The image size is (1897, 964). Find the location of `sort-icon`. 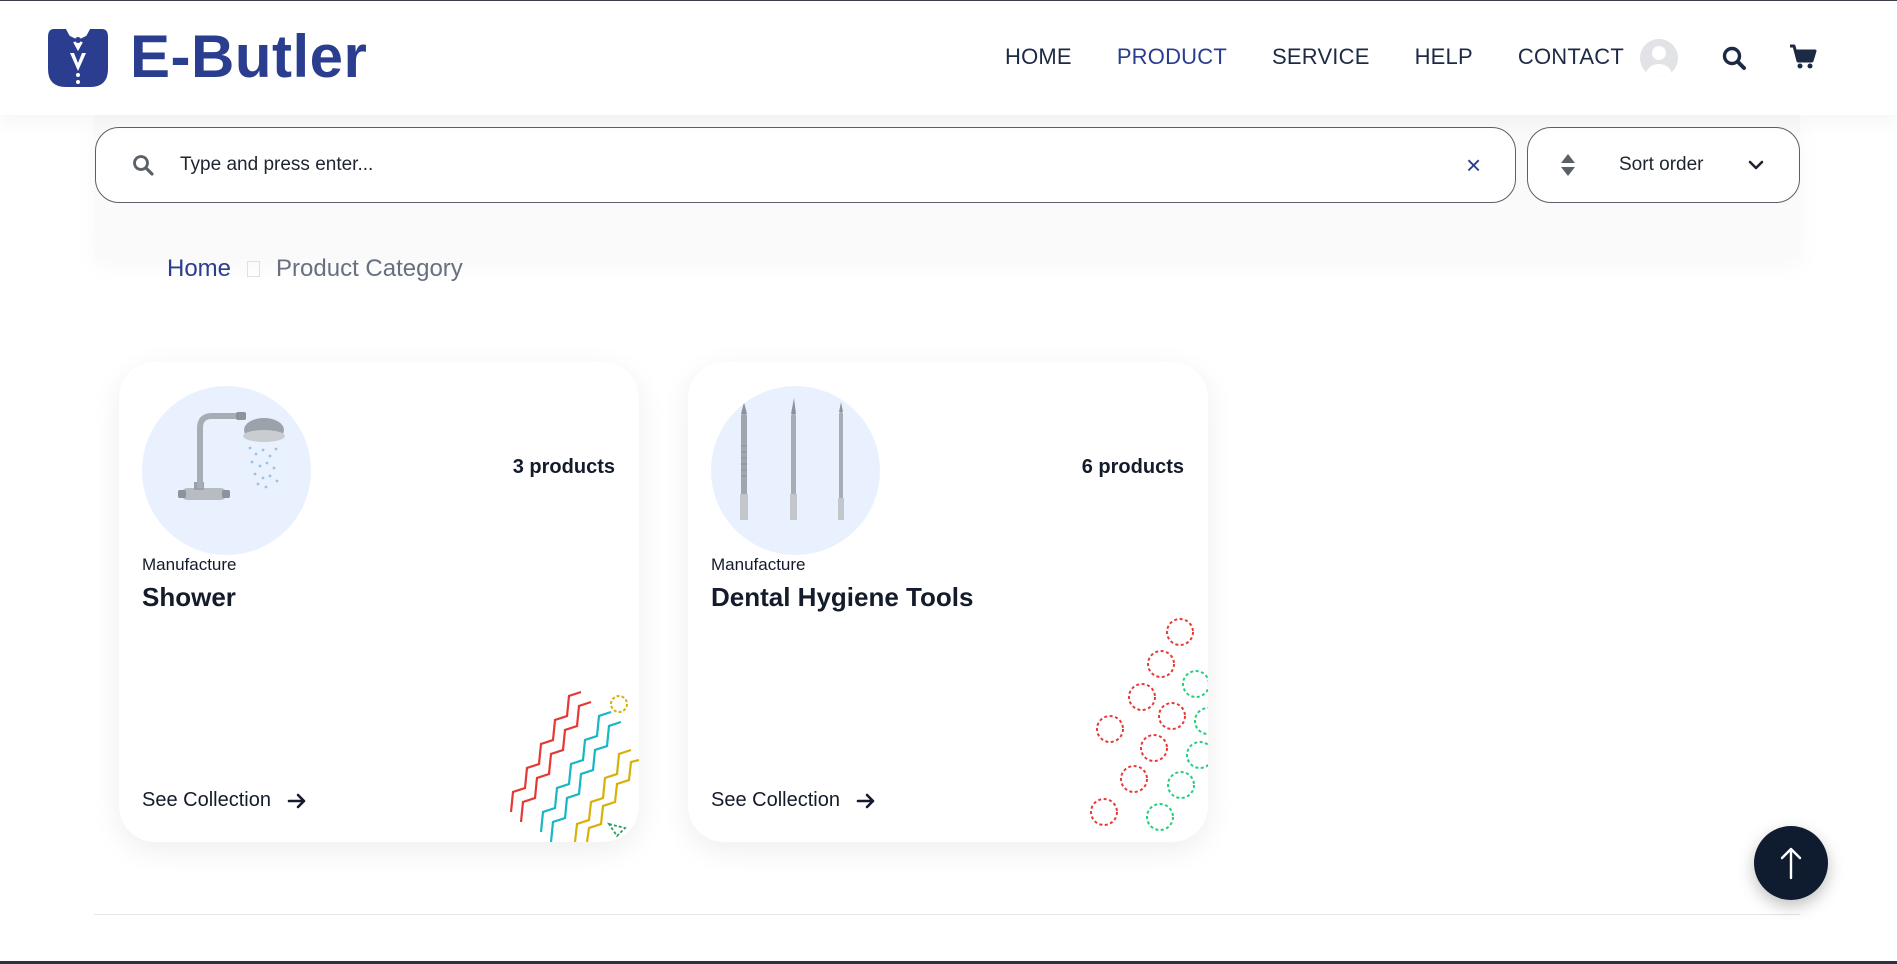

sort-icon is located at coordinates (1568, 165).